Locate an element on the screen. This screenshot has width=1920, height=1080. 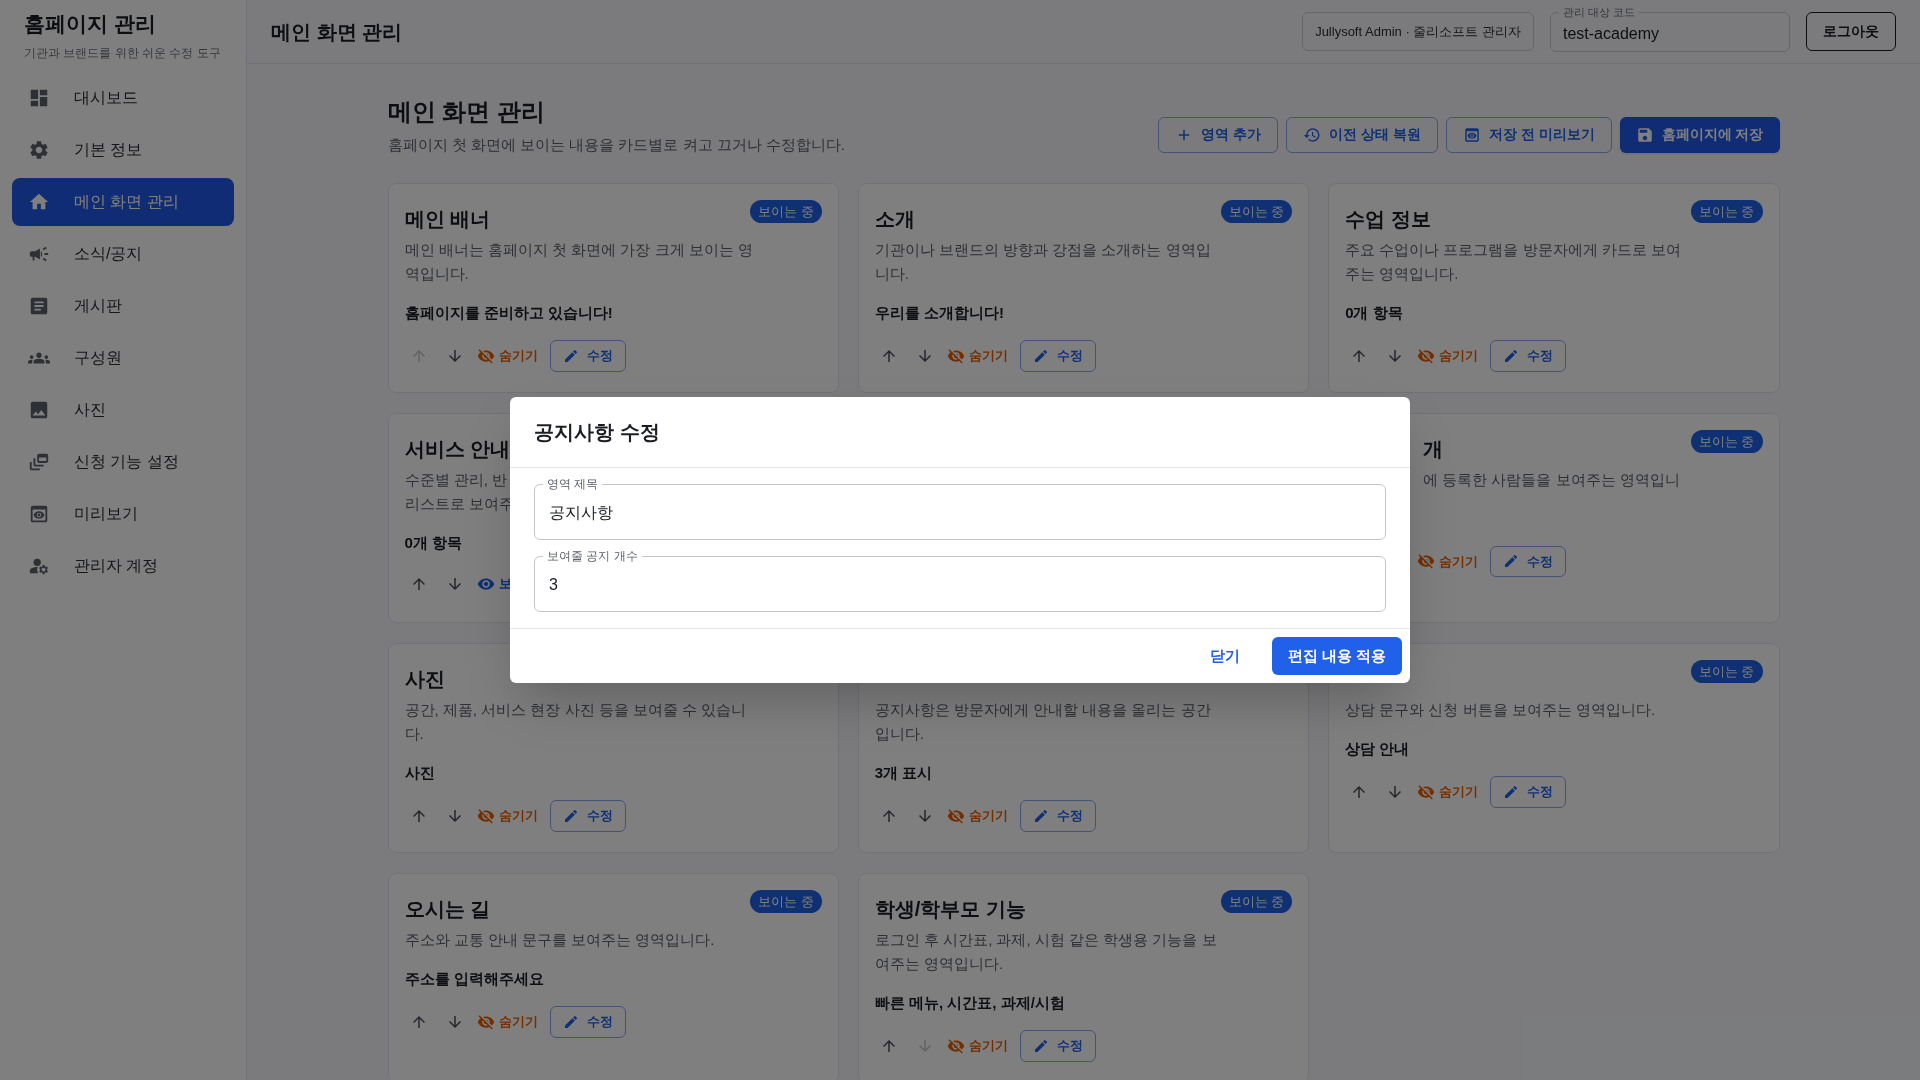
card-description-line: 수준별 관리, 반 is located at coordinates (455, 479).